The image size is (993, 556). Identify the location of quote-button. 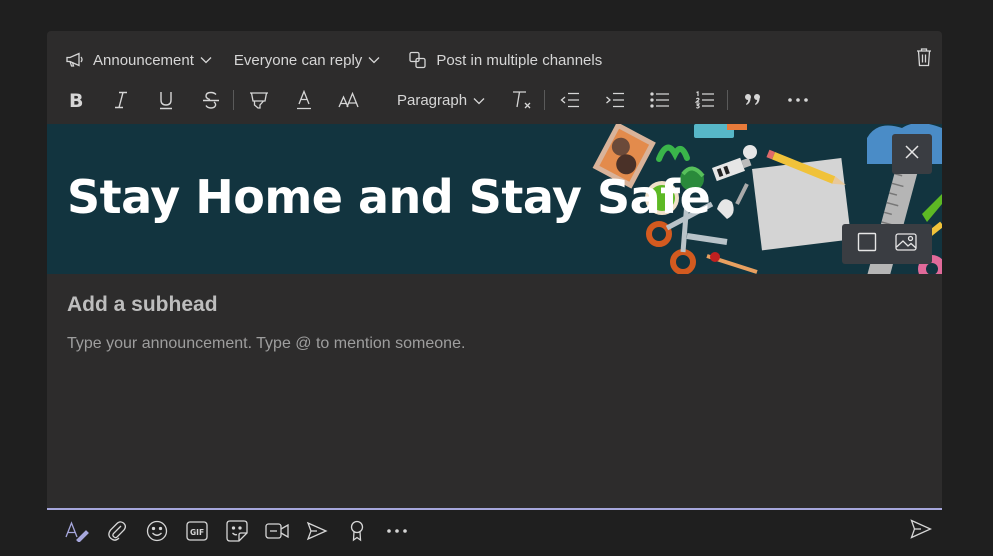
(753, 100).